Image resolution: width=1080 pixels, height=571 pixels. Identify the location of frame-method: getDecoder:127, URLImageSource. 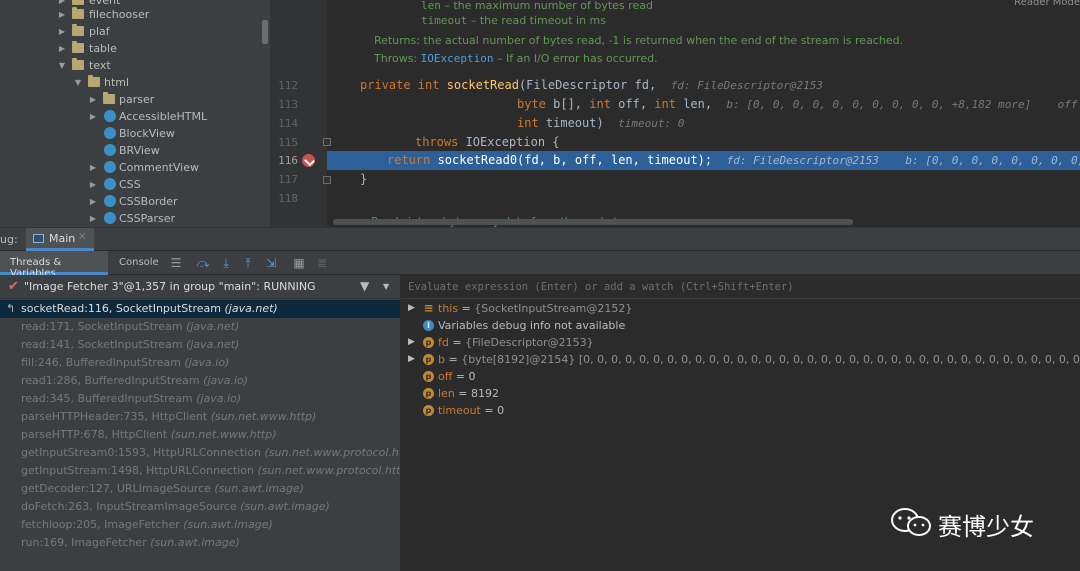
(116, 488).